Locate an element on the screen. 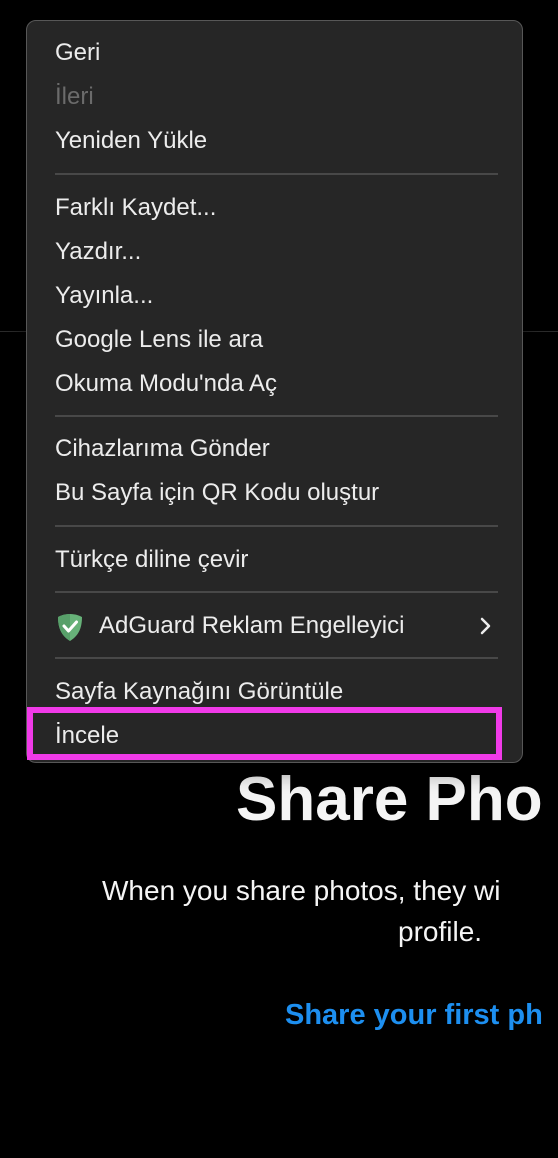 This screenshot has height=1158, width=558. page-title: Share Pho is located at coordinates (389, 799).